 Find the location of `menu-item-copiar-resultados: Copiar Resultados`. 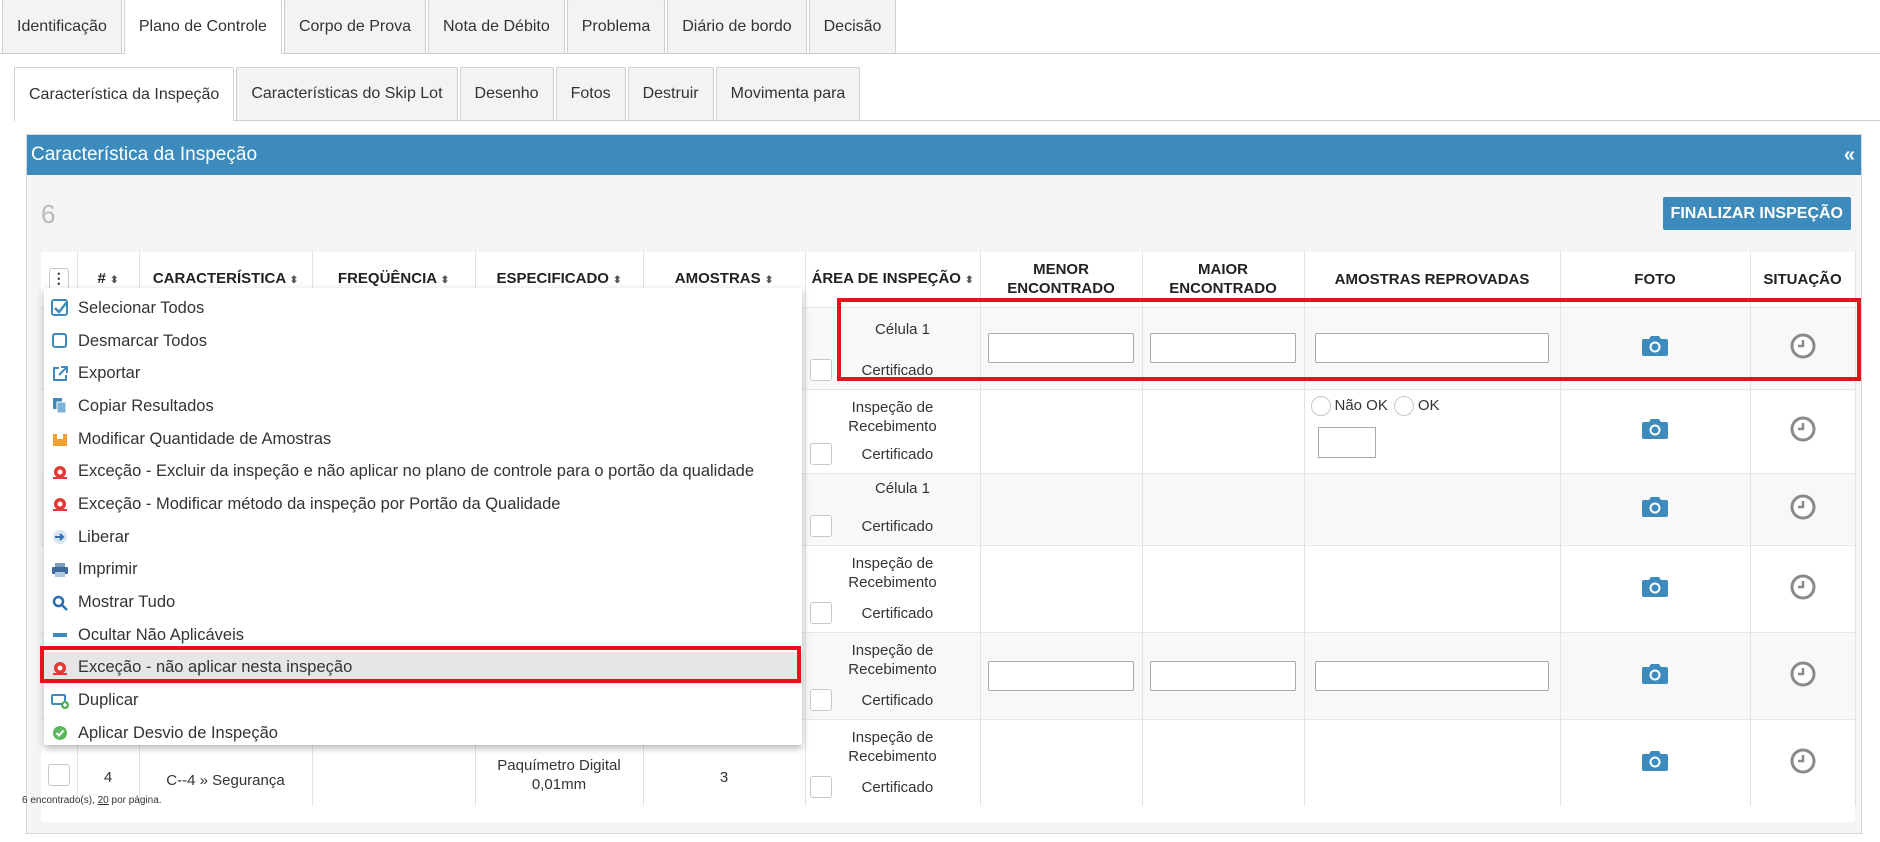

menu-item-copiar-resultados: Copiar Resultados is located at coordinates (423, 406).